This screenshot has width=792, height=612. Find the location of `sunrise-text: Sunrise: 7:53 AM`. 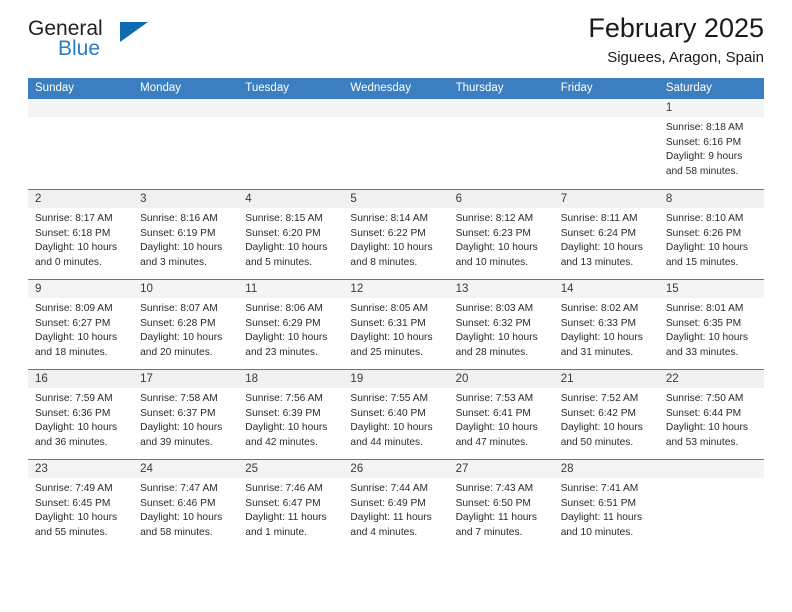

sunrise-text: Sunrise: 7:53 AM is located at coordinates (494, 398).